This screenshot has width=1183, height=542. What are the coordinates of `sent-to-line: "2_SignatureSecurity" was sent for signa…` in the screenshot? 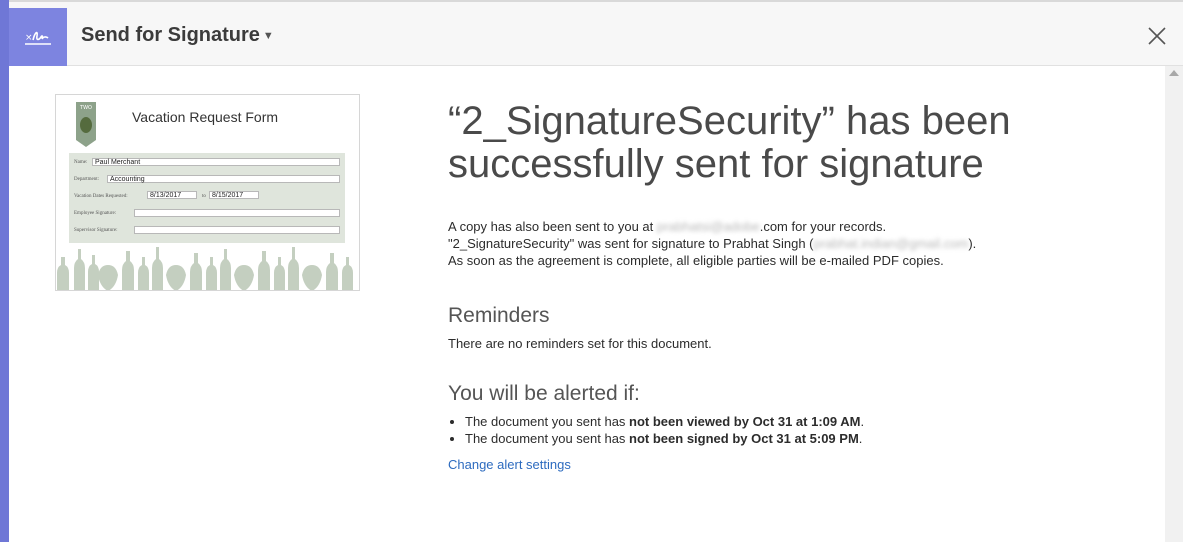 It's located at (712, 243).